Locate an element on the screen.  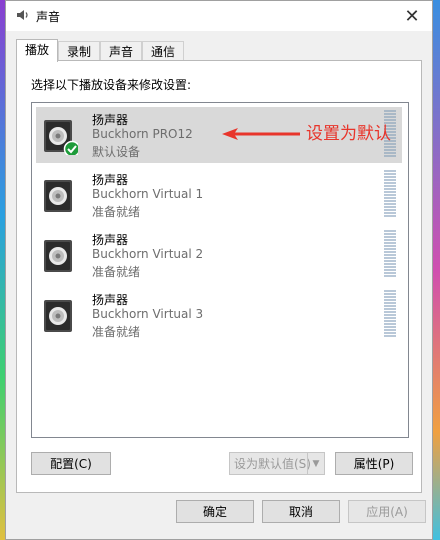
speaker-icon is located at coordinates (22, 15).